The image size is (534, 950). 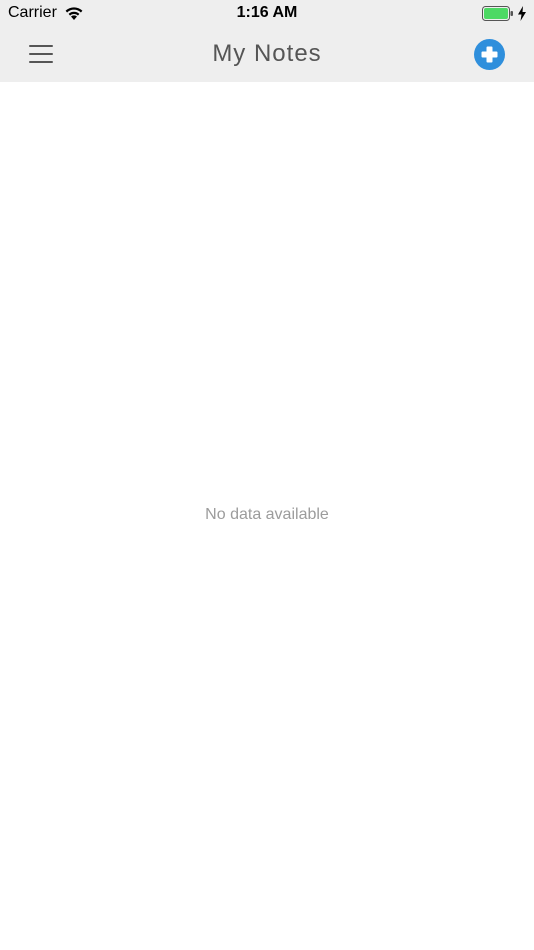 I want to click on navigation-bar: My Notes, so click(x=267, y=55).